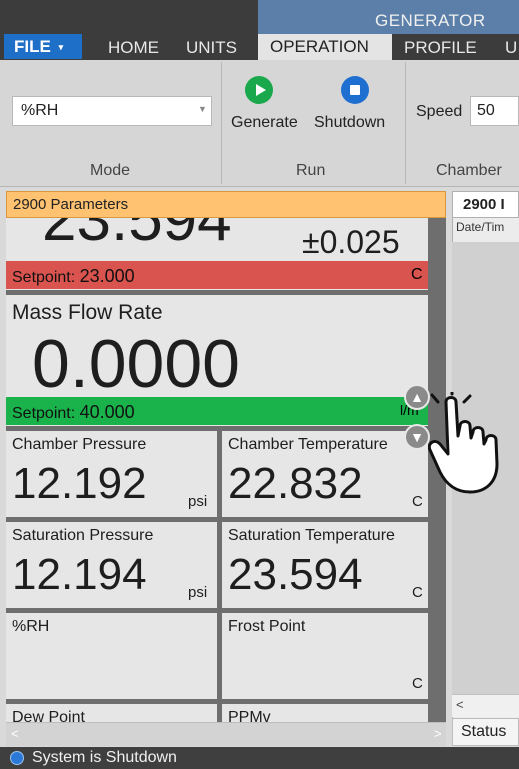  I want to click on frost-point-unit: C, so click(417, 683).